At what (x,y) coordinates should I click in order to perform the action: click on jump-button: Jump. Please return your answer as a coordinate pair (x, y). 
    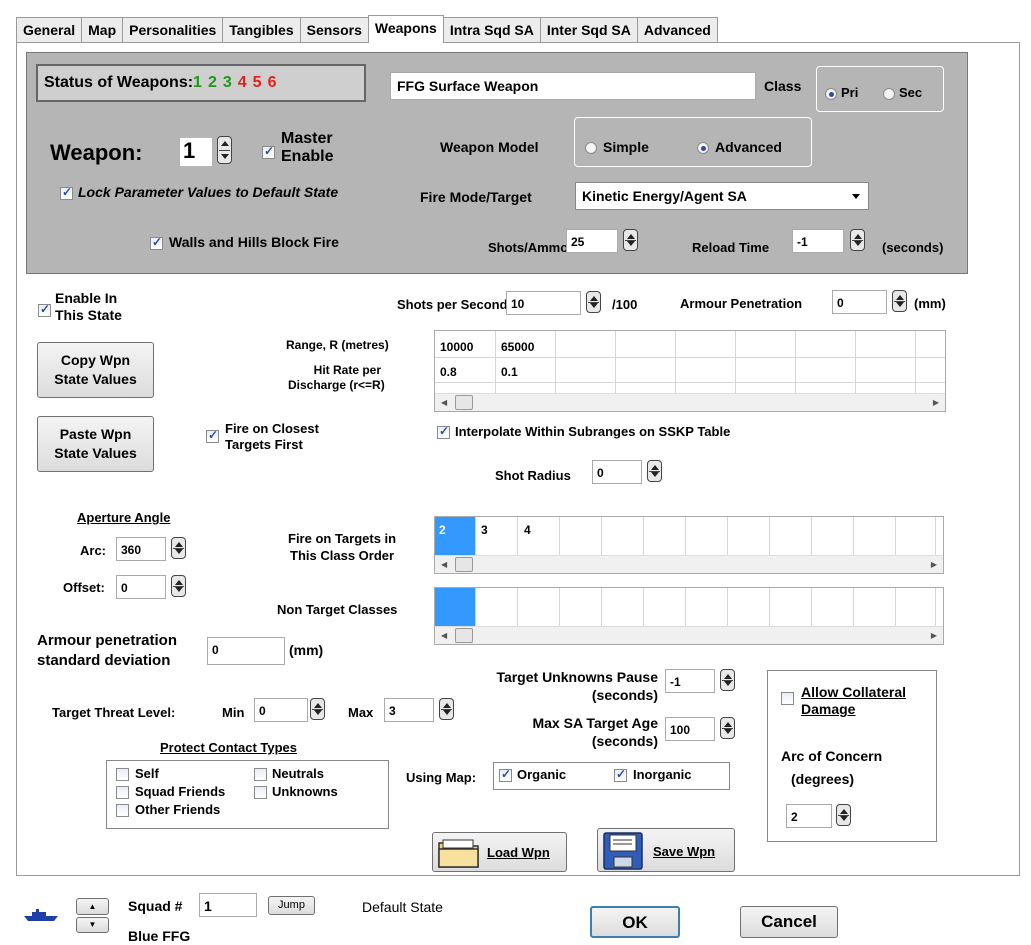
    Looking at the image, I should click on (291, 905).